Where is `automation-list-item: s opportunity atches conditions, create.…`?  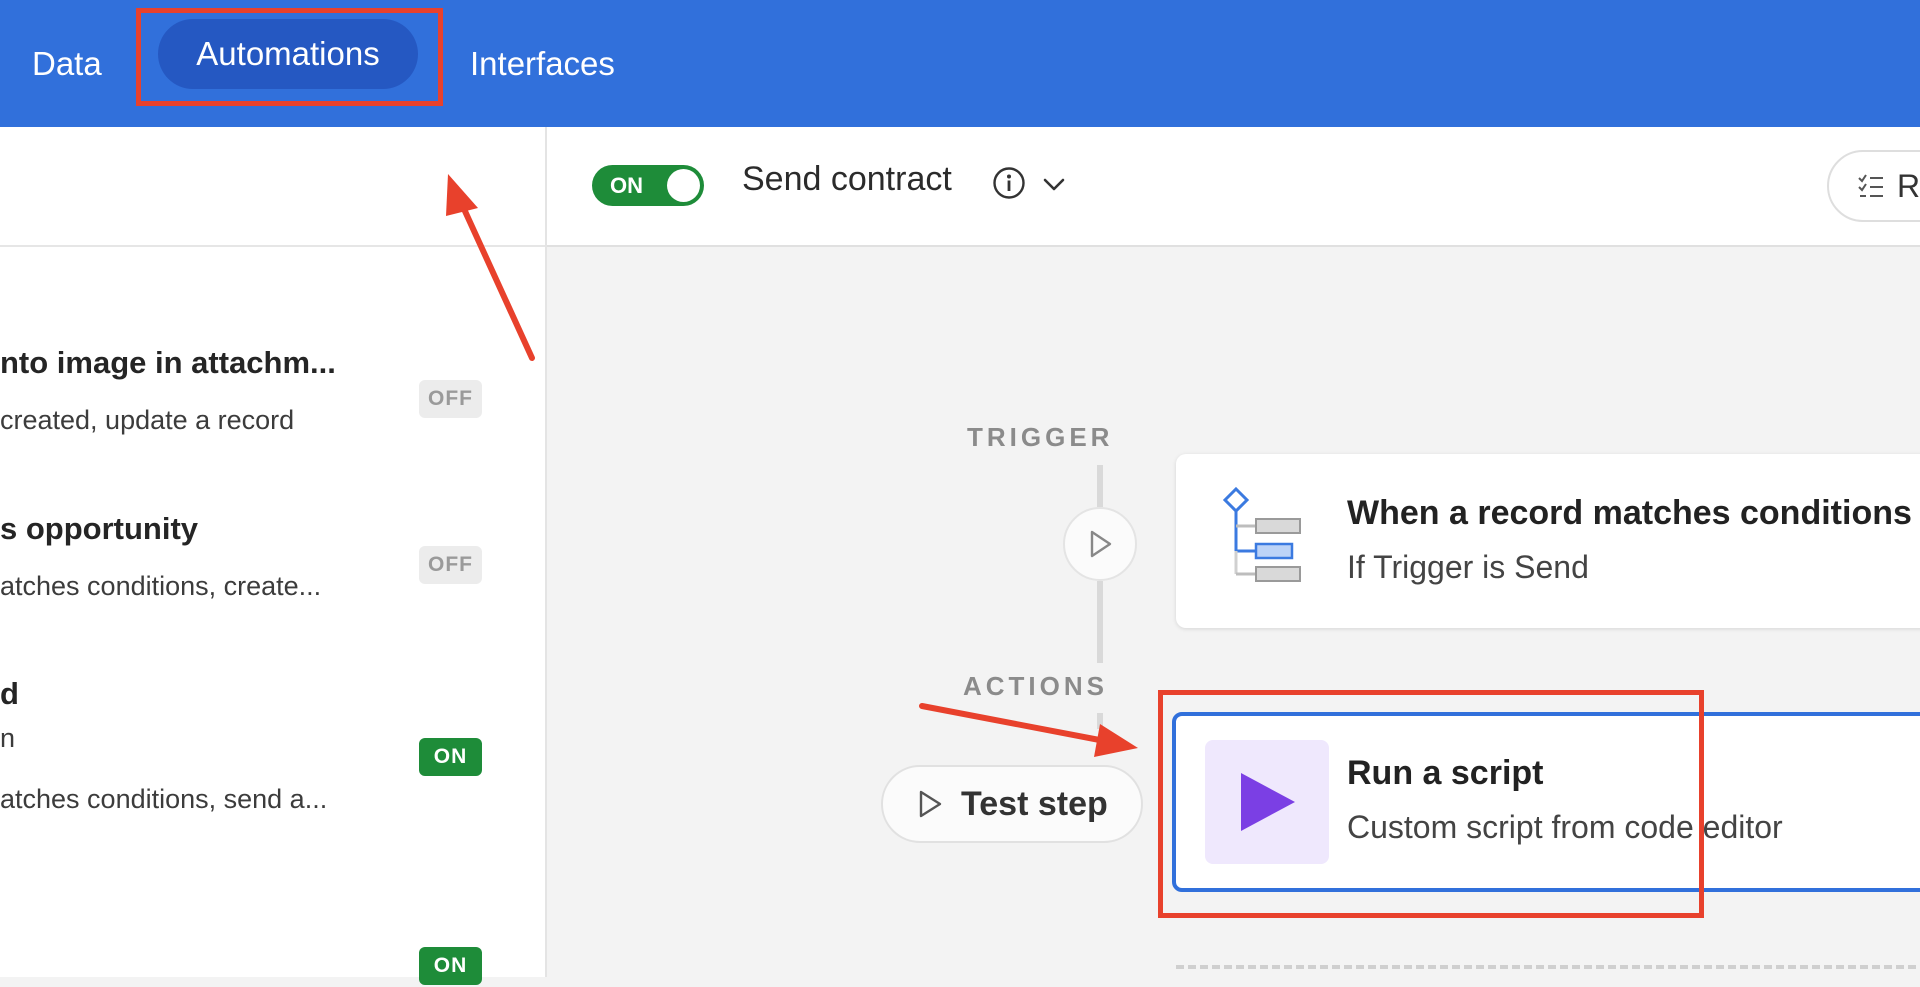
automation-list-item: s opportunity atches conditions, create.… is located at coordinates (272, 576).